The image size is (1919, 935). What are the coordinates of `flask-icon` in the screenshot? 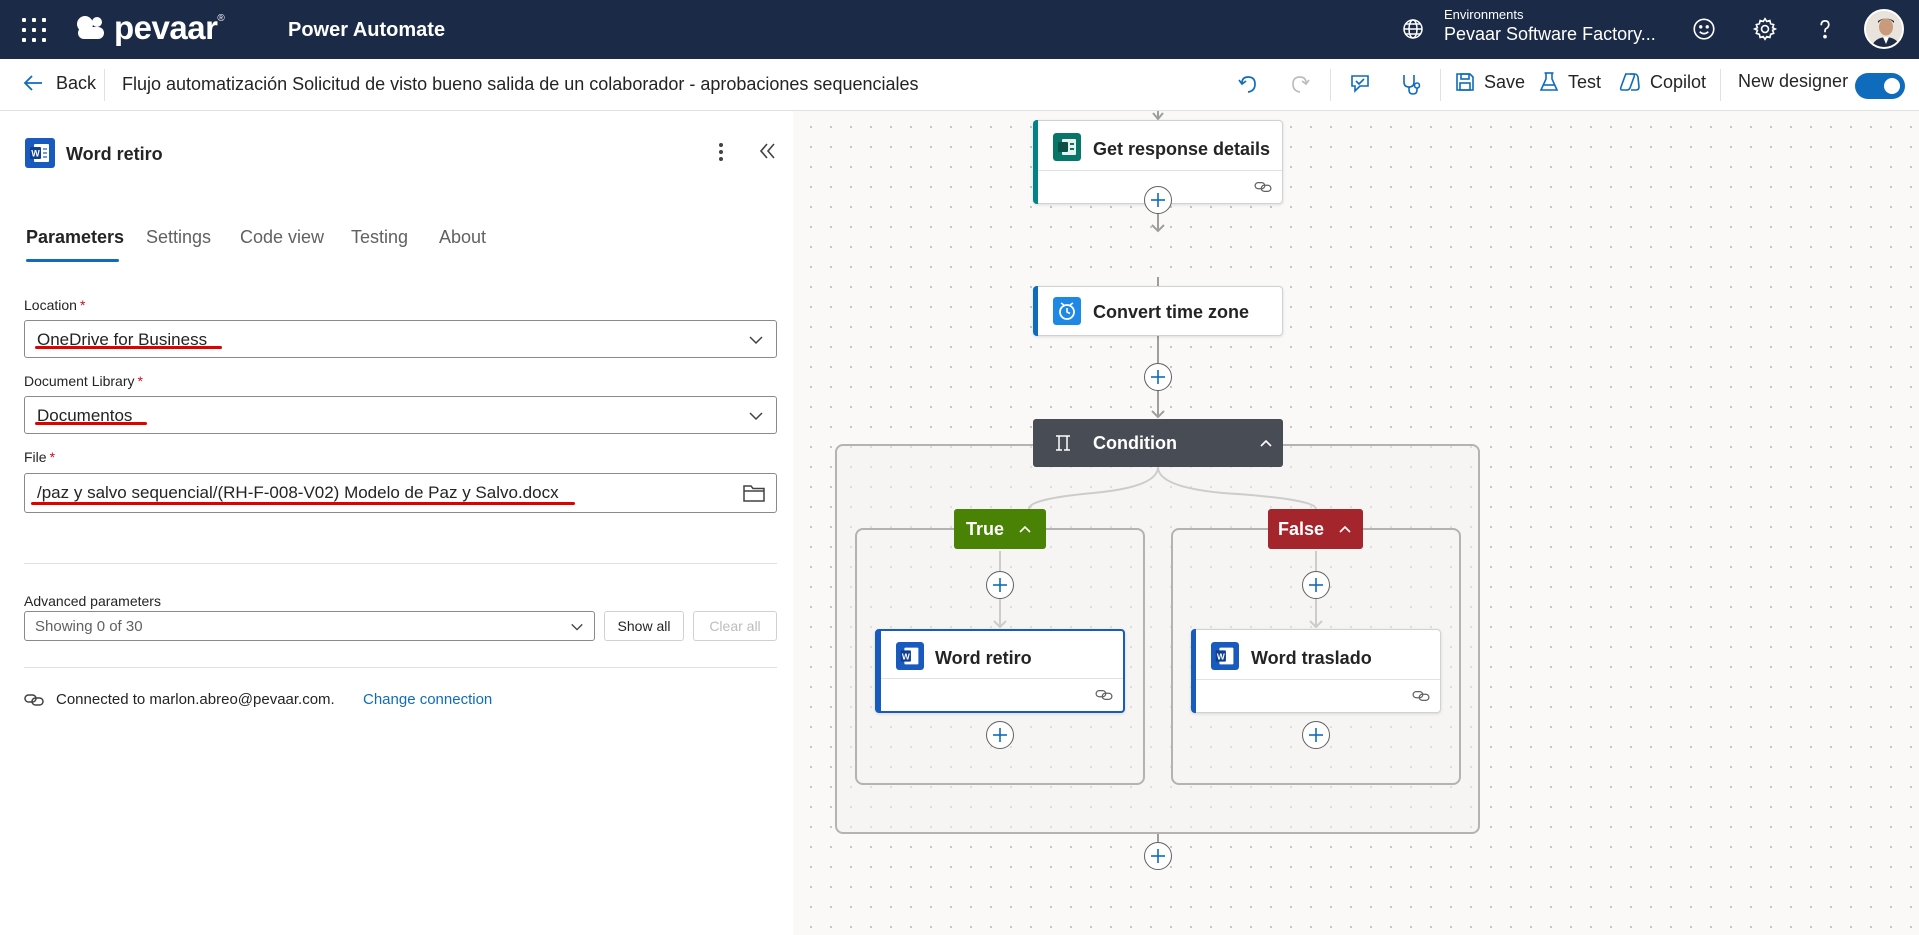 It's located at (1549, 81).